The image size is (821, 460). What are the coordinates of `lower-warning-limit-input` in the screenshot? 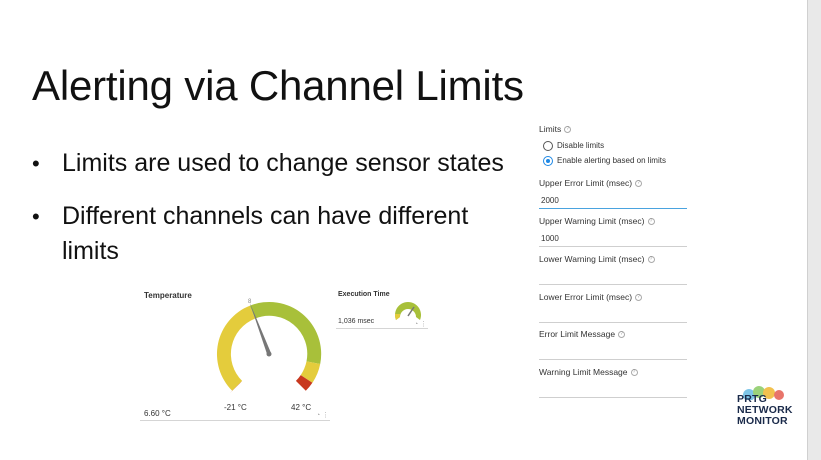 It's located at (613, 277).